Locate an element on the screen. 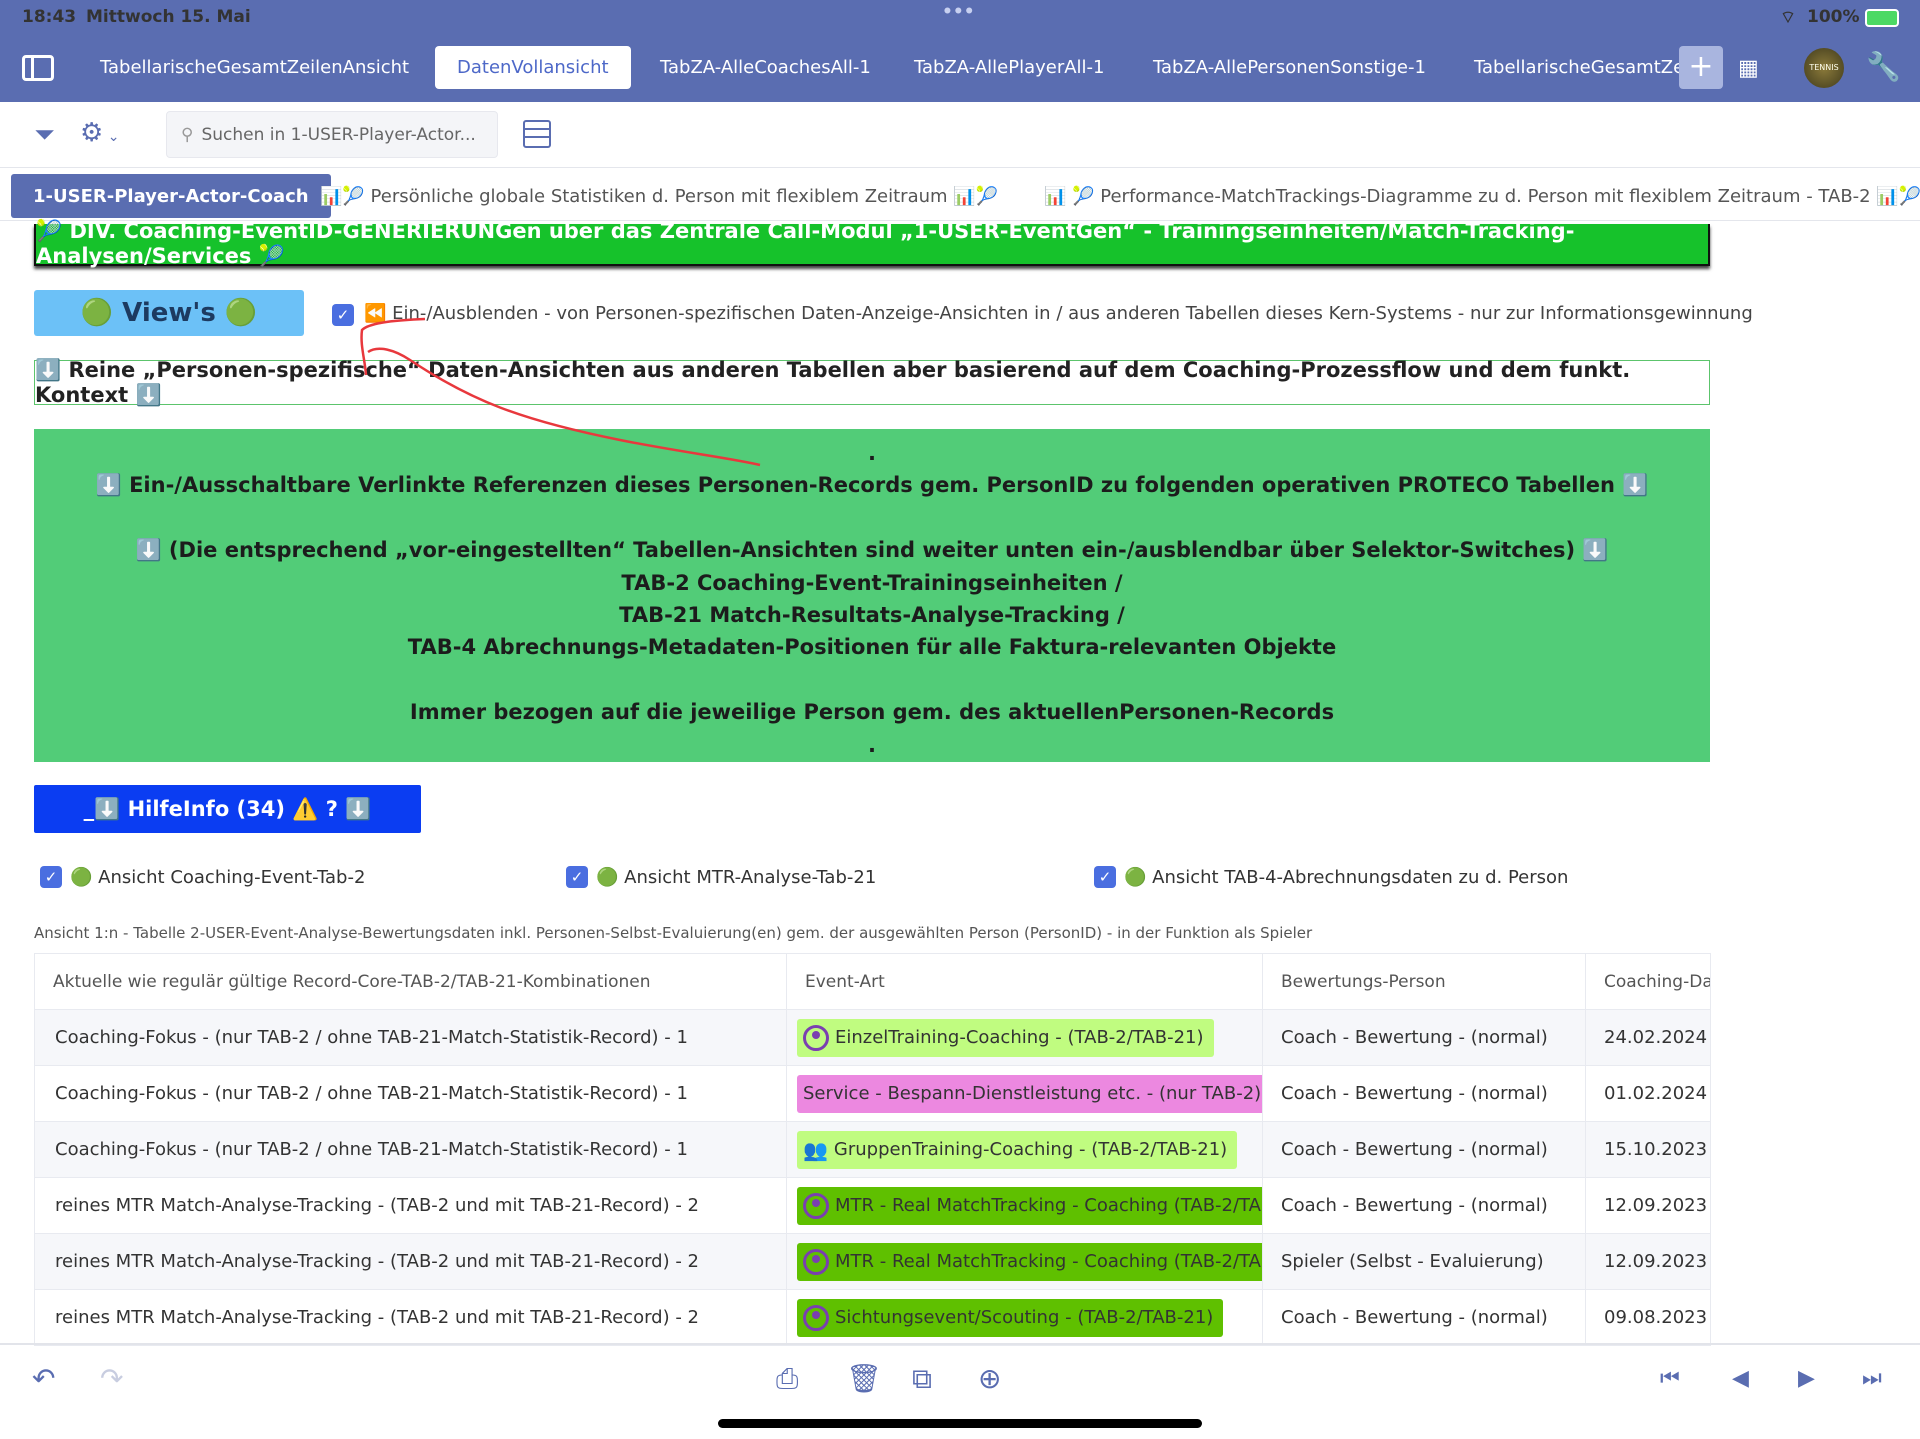 This screenshot has height=1439, width=1920. undo-icon: ↶ is located at coordinates (43, 1378).